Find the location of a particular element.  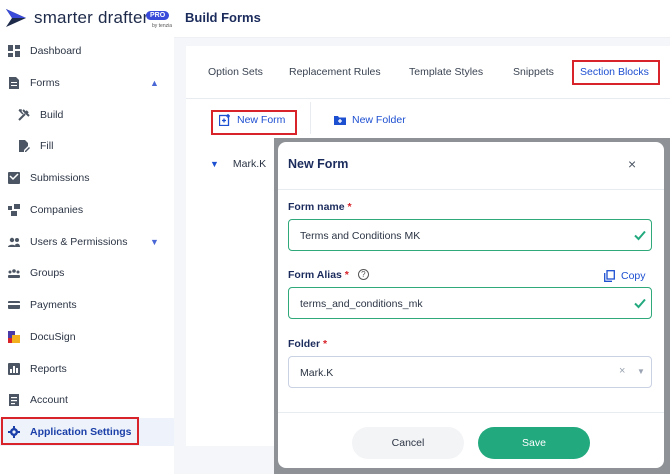

sidebar-item-label: Account is located at coordinates (49, 400).